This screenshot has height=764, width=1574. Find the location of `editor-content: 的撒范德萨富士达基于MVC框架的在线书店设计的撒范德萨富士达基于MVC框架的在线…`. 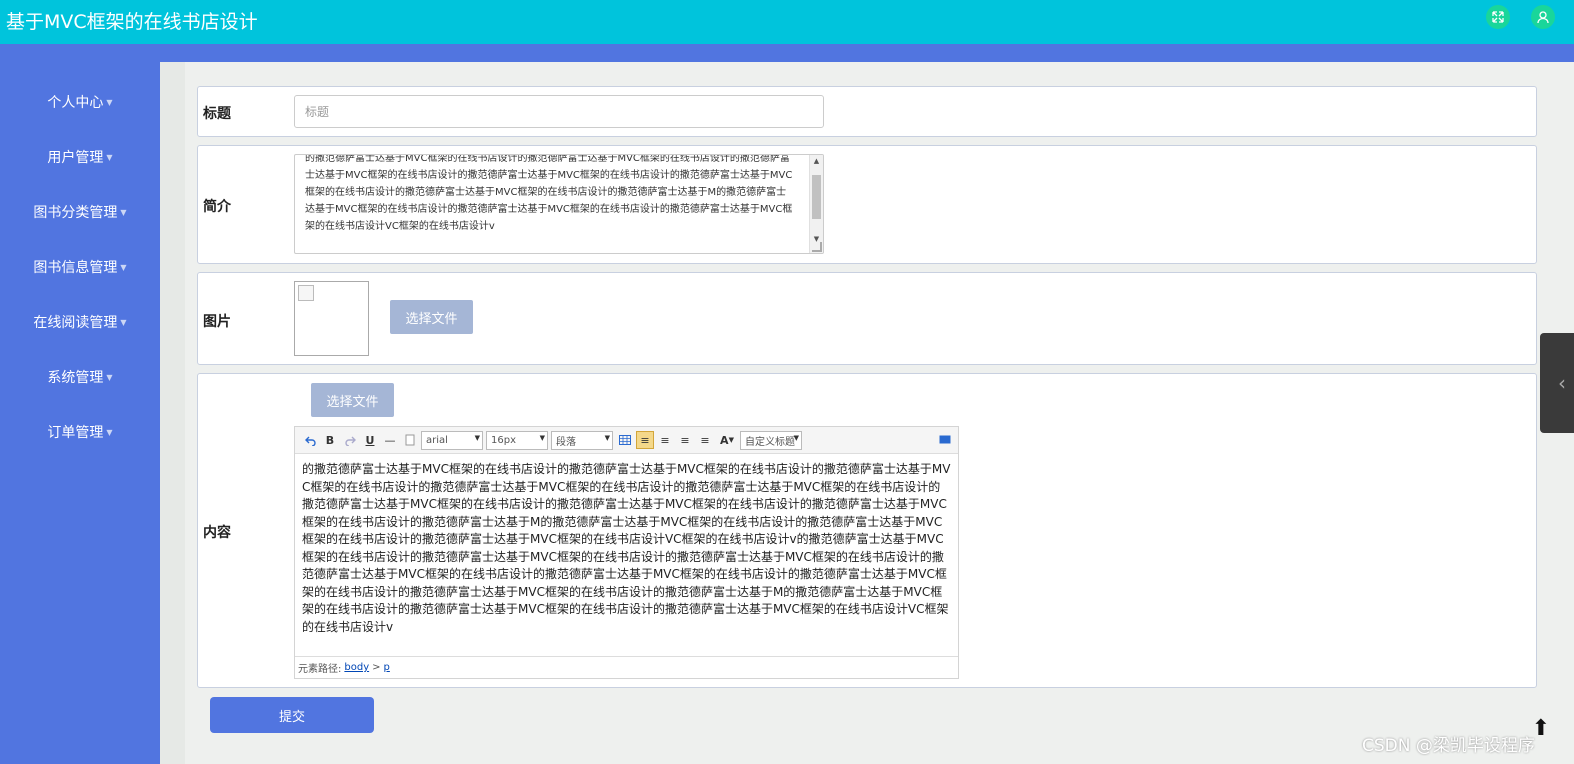

editor-content: 的撒范德萨富士达基于MVC框架的在线书店设计的撒范德萨富士达基于MVC框架的在线… is located at coordinates (627, 548).